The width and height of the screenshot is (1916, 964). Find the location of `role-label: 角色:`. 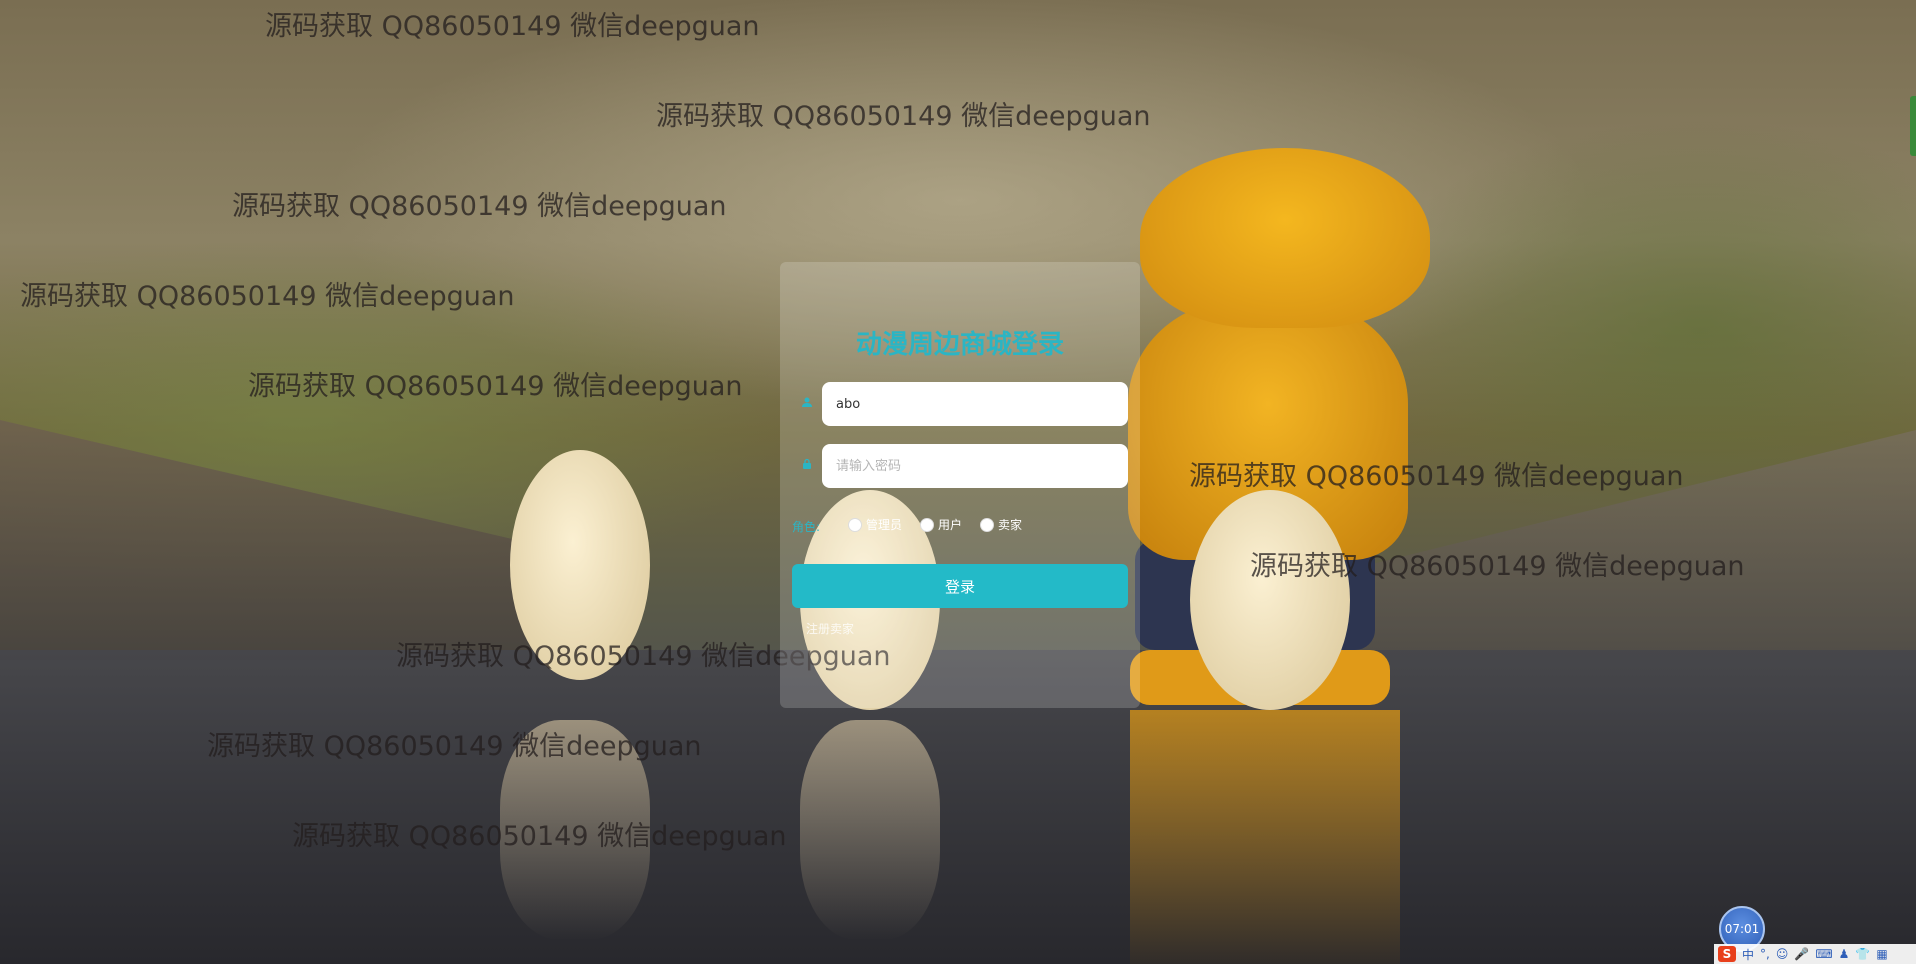

role-label: 角色: is located at coordinates (806, 527).